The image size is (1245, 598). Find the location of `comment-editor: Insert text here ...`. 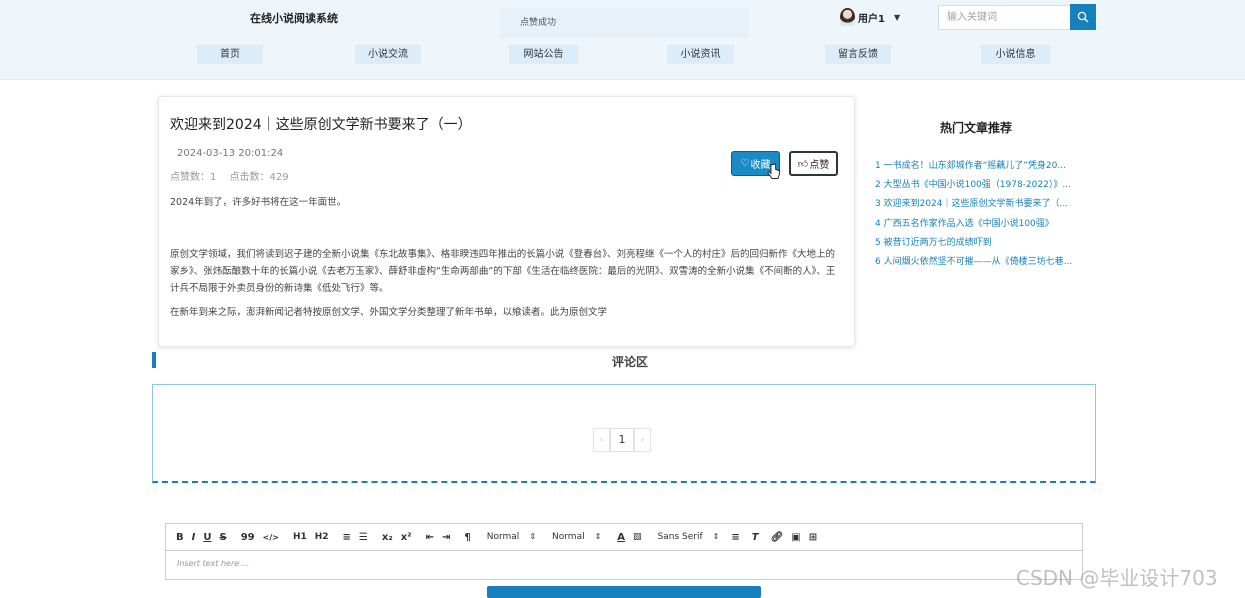

comment-editor: Insert text here ... is located at coordinates (624, 565).